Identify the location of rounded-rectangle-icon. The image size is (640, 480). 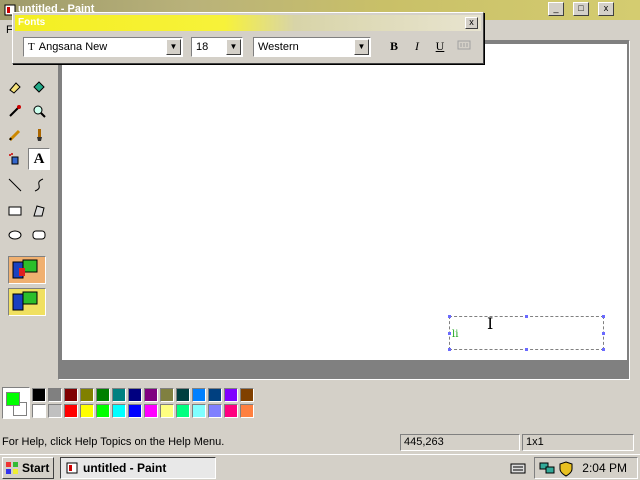
(39, 235).